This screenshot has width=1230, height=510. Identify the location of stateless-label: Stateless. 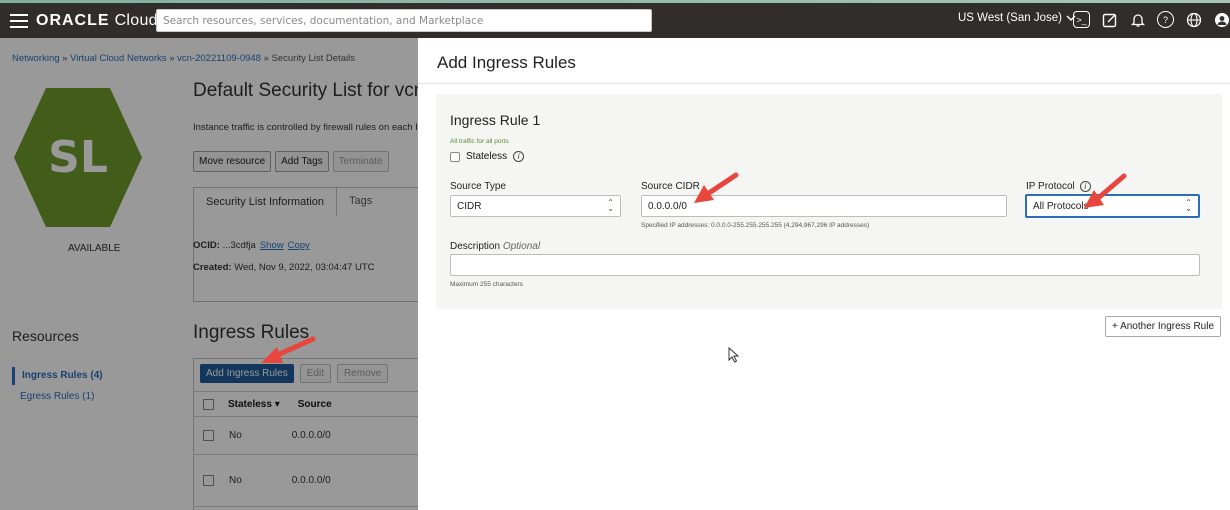
(487, 156).